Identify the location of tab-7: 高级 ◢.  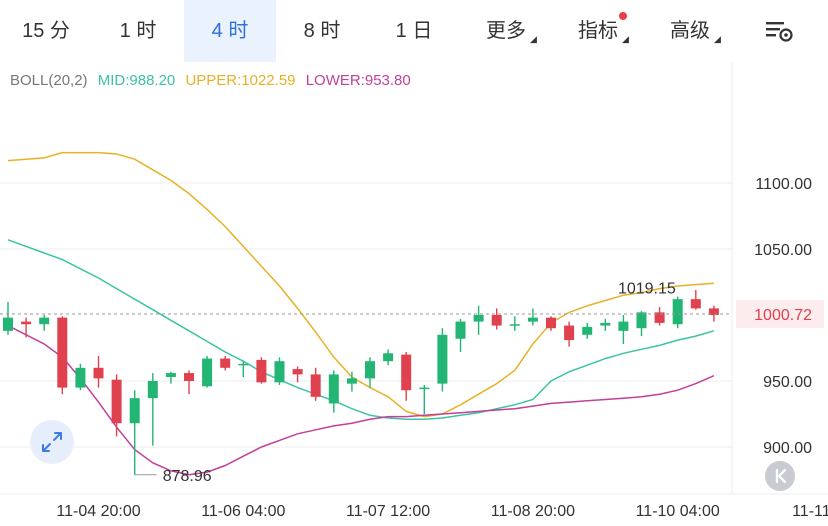
(690, 31).